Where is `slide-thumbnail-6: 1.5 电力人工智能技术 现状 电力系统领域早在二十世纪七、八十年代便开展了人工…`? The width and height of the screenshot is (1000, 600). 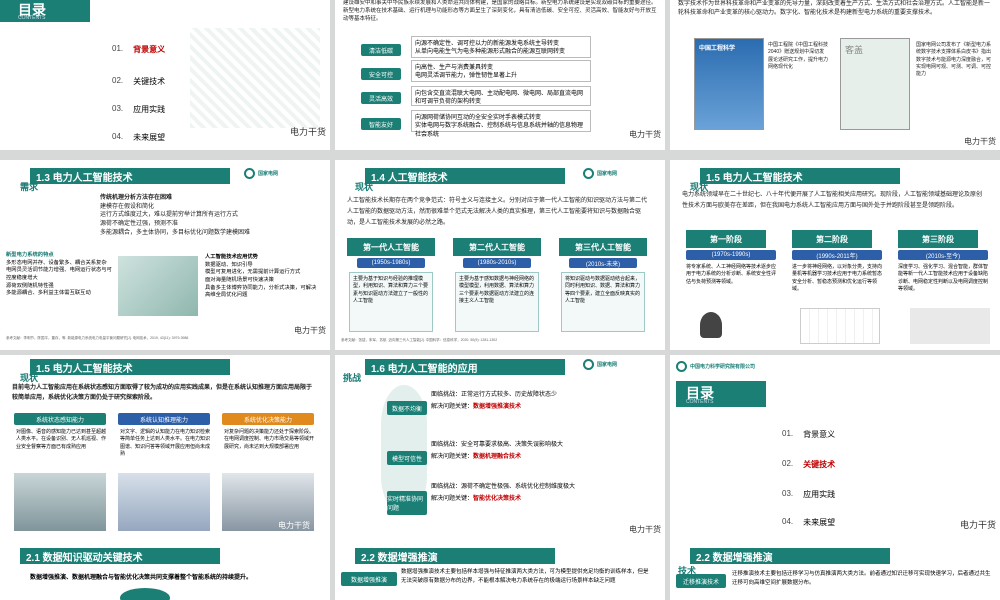
slide-thumbnail-6: 1.5 电力人工智能技术 现状 电力系统领域早在二十世纪七、八十年代便开展了人工… is located at coordinates (835, 255).